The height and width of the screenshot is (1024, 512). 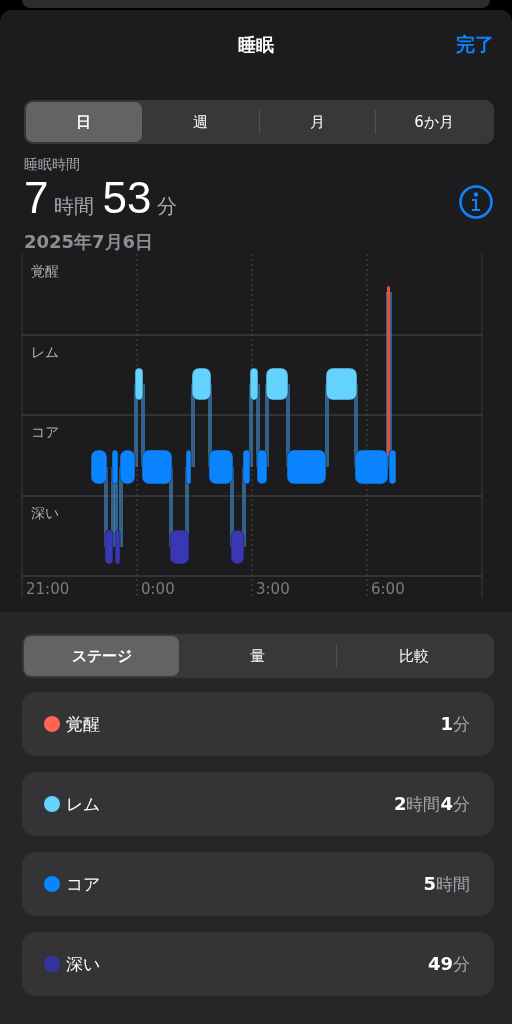 I want to click on stage-name: 覚醒, so click(x=83, y=724).